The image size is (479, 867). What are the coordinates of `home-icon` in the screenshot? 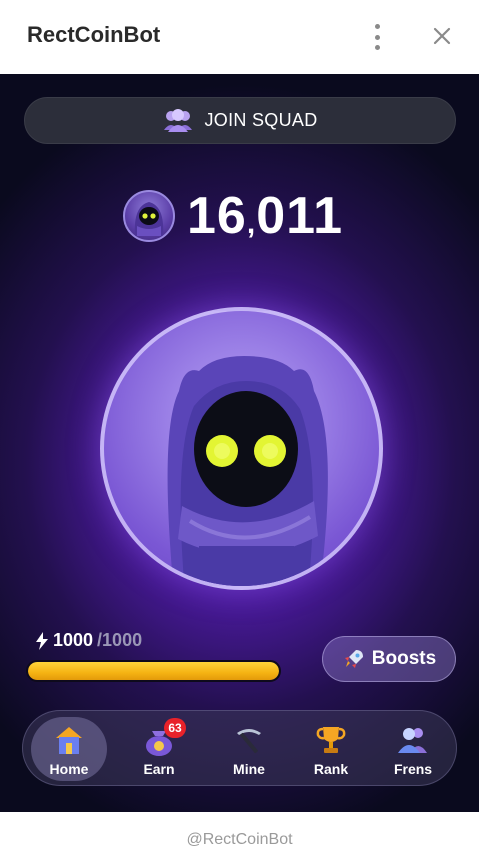 It's located at (69, 740).